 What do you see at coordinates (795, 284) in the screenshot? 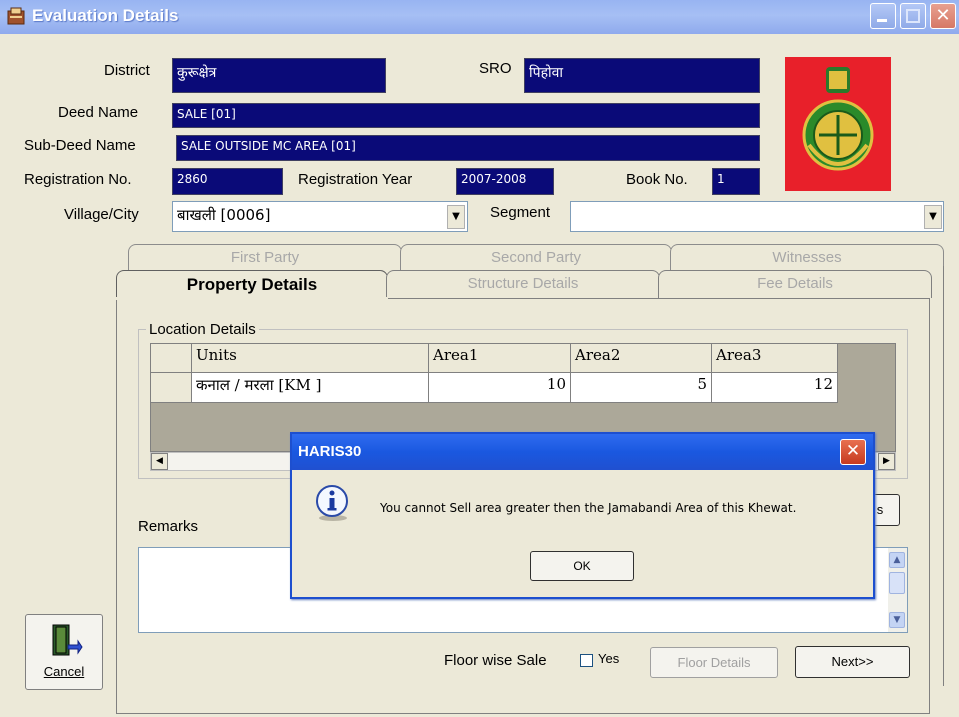
I see `tab-fee-details: Fee Details` at bounding box center [795, 284].